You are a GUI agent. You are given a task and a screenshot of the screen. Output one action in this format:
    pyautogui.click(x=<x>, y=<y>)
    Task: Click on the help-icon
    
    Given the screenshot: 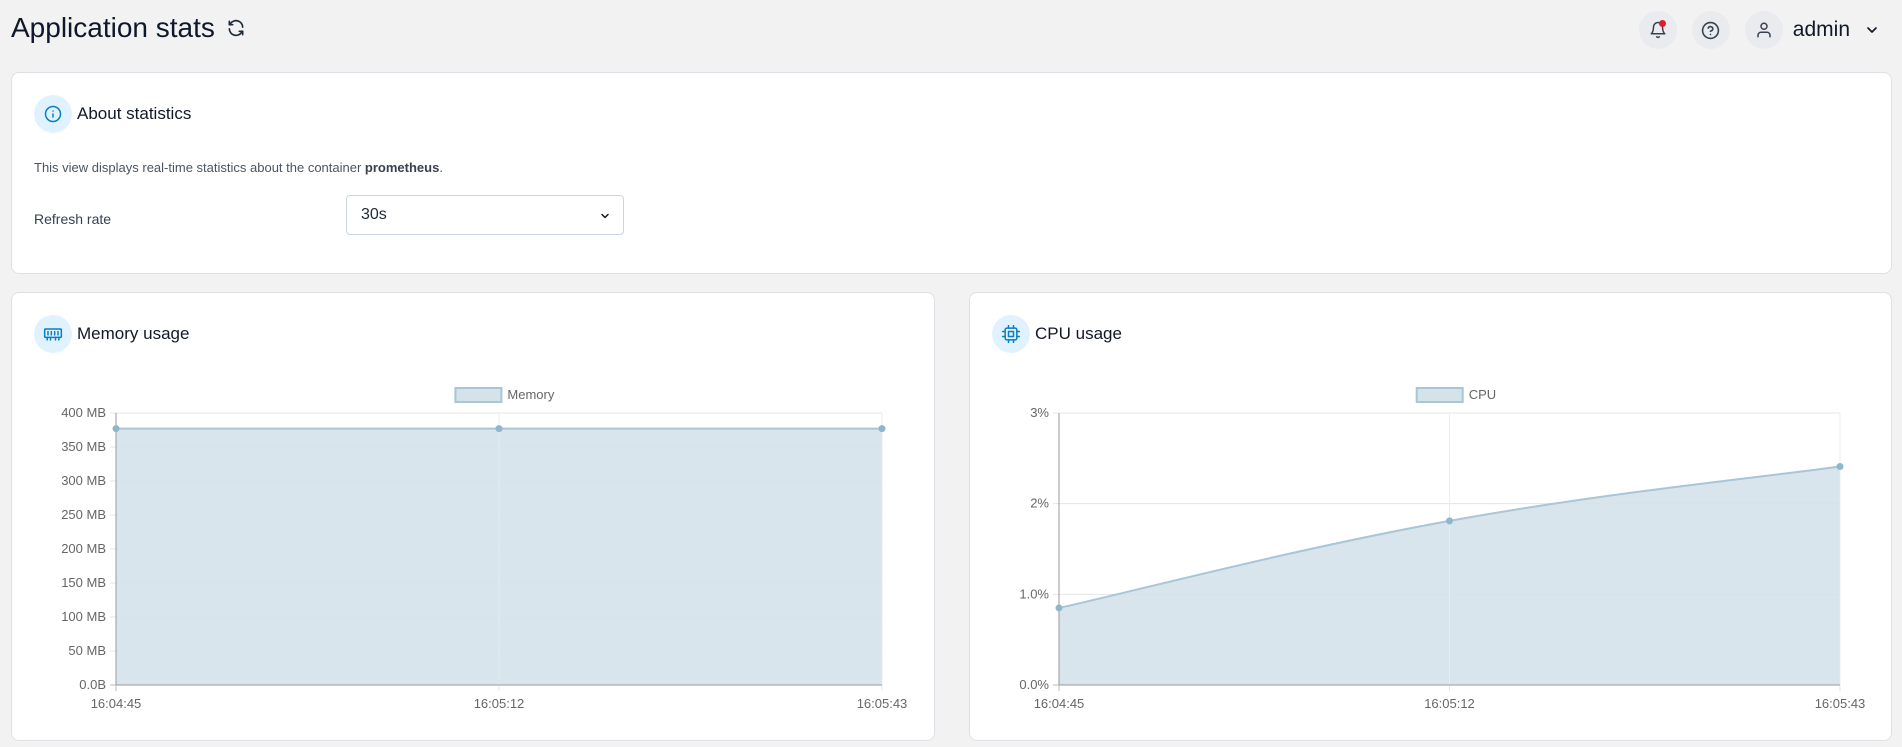 What is the action you would take?
    pyautogui.click(x=1711, y=30)
    